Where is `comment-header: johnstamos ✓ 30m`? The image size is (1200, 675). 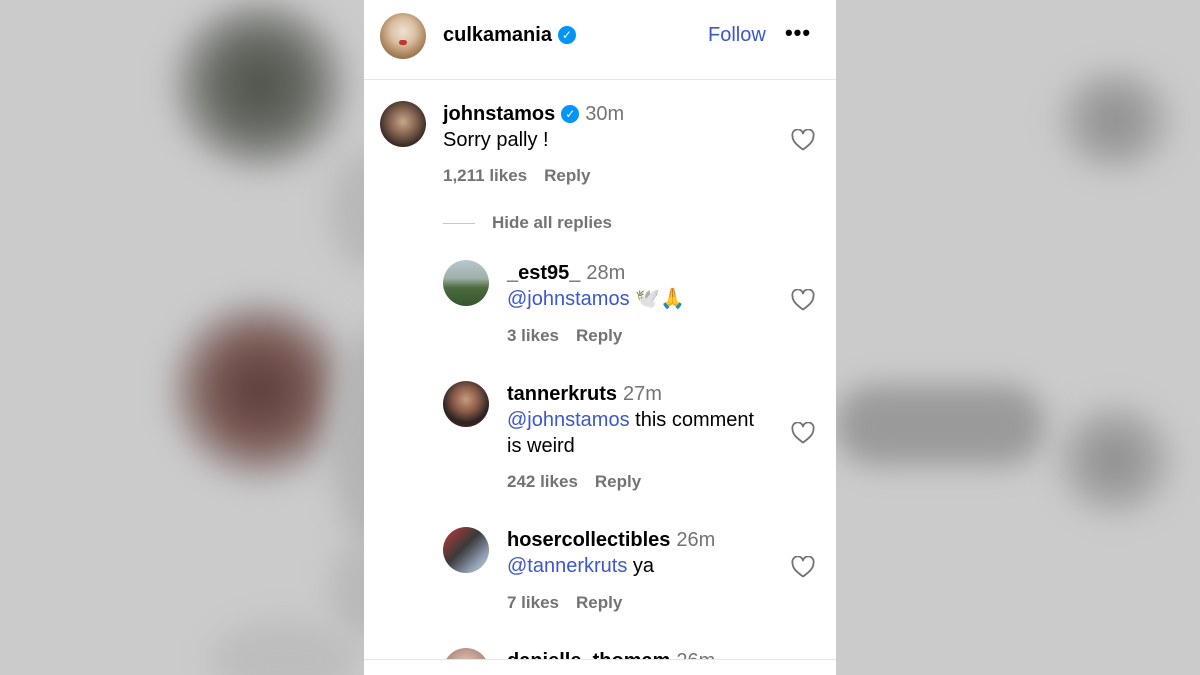 comment-header: johnstamos ✓ 30m is located at coordinates (533, 114).